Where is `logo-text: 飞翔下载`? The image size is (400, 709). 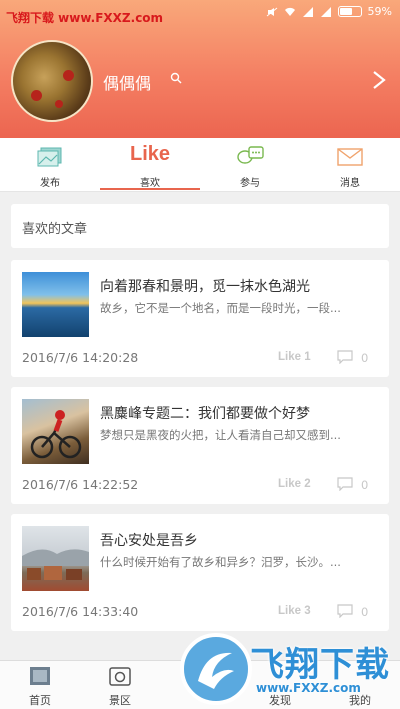 logo-text: 飞翔下载 is located at coordinates (320, 665).